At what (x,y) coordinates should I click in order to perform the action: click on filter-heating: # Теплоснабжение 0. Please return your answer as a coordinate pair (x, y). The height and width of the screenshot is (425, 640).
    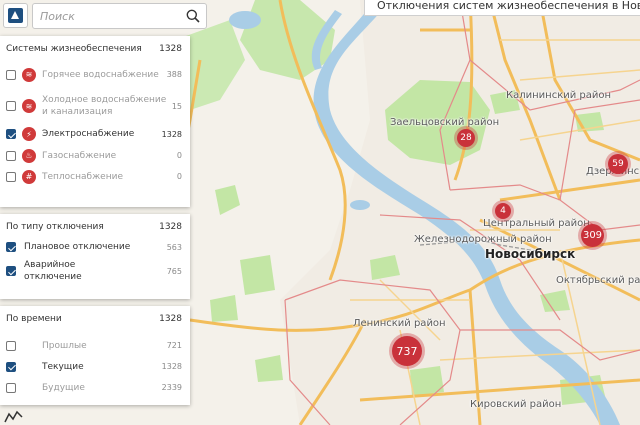
    Looking at the image, I should click on (95, 176).